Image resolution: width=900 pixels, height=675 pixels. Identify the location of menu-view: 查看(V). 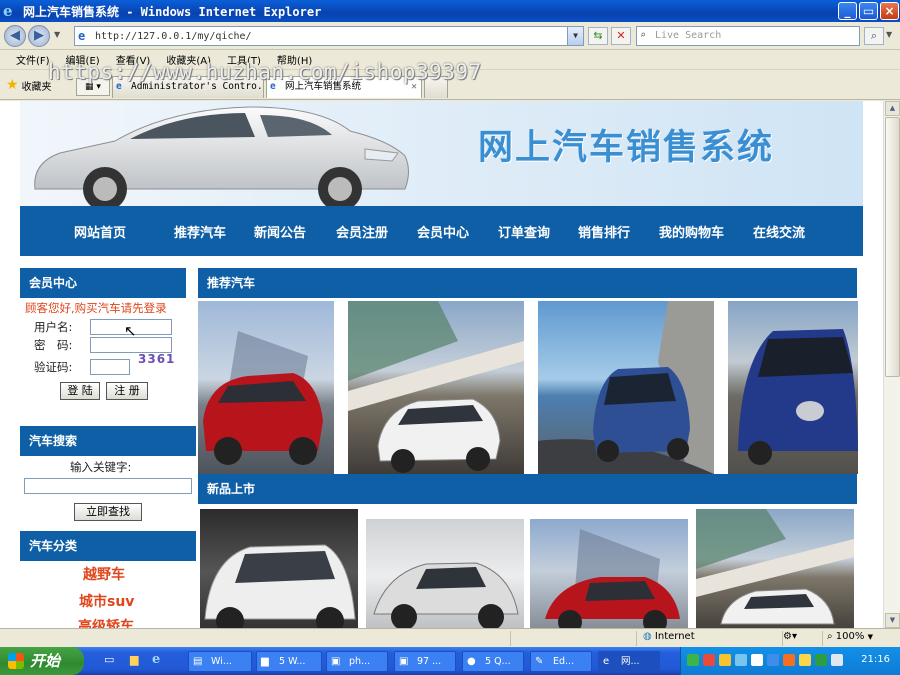
(133, 59).